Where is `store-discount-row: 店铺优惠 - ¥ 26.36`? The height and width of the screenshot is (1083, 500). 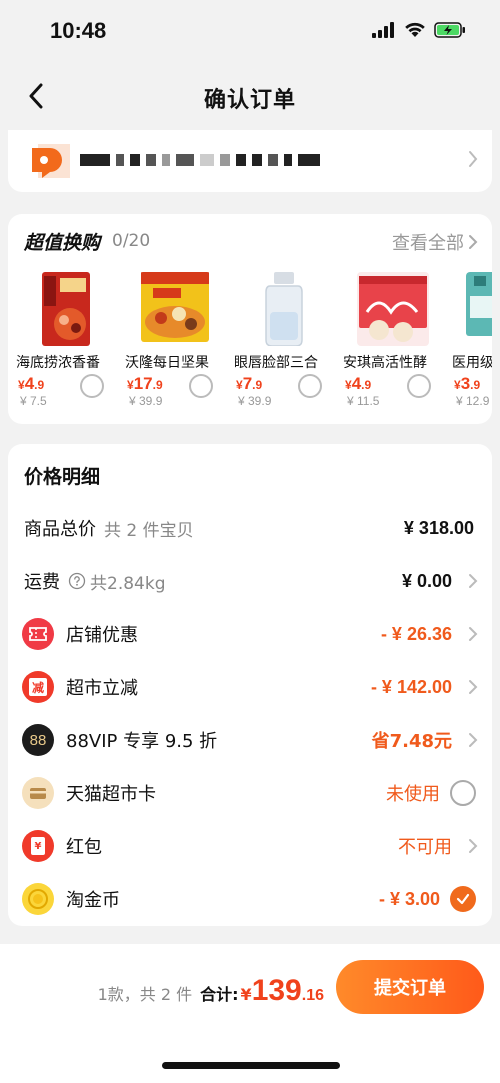
store-discount-row: 店铺优惠 - ¥ 26.36 is located at coordinates (250, 634).